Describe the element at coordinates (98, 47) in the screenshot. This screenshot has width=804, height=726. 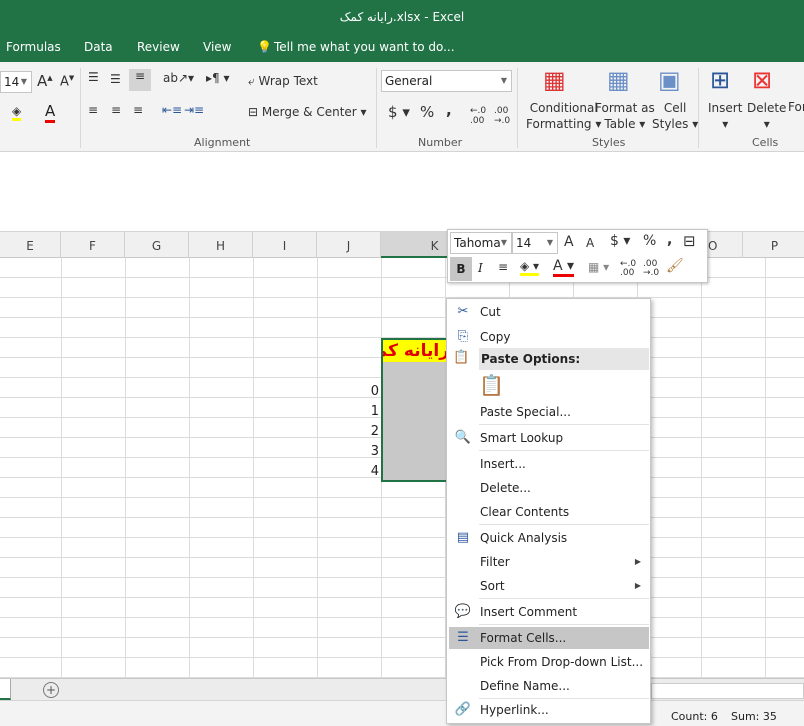
I see `tab-data: Data` at that location.